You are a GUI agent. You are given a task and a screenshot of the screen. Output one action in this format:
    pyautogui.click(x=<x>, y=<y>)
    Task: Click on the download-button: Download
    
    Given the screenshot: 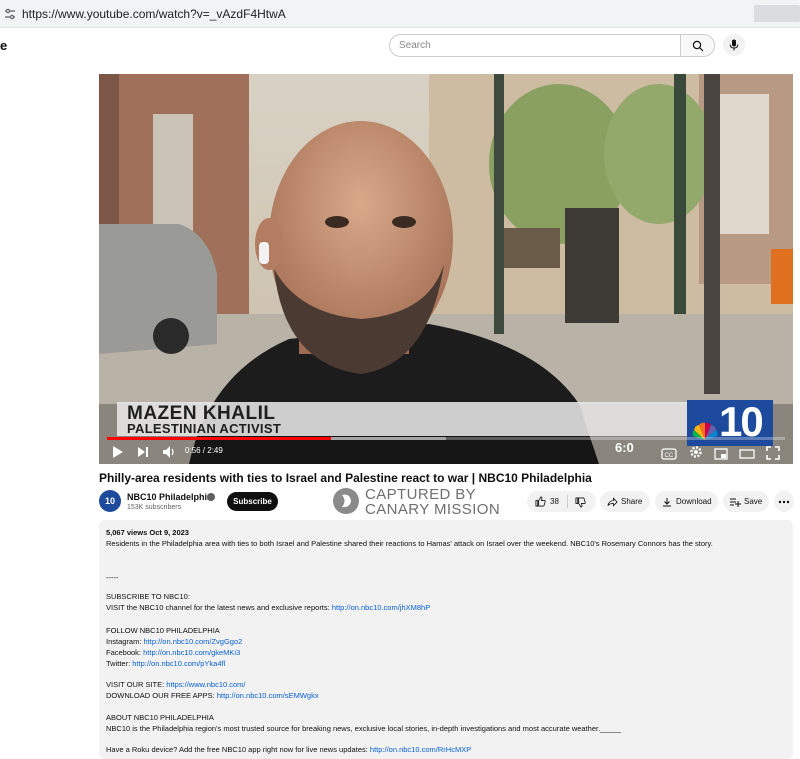 What is the action you would take?
    pyautogui.click(x=686, y=501)
    